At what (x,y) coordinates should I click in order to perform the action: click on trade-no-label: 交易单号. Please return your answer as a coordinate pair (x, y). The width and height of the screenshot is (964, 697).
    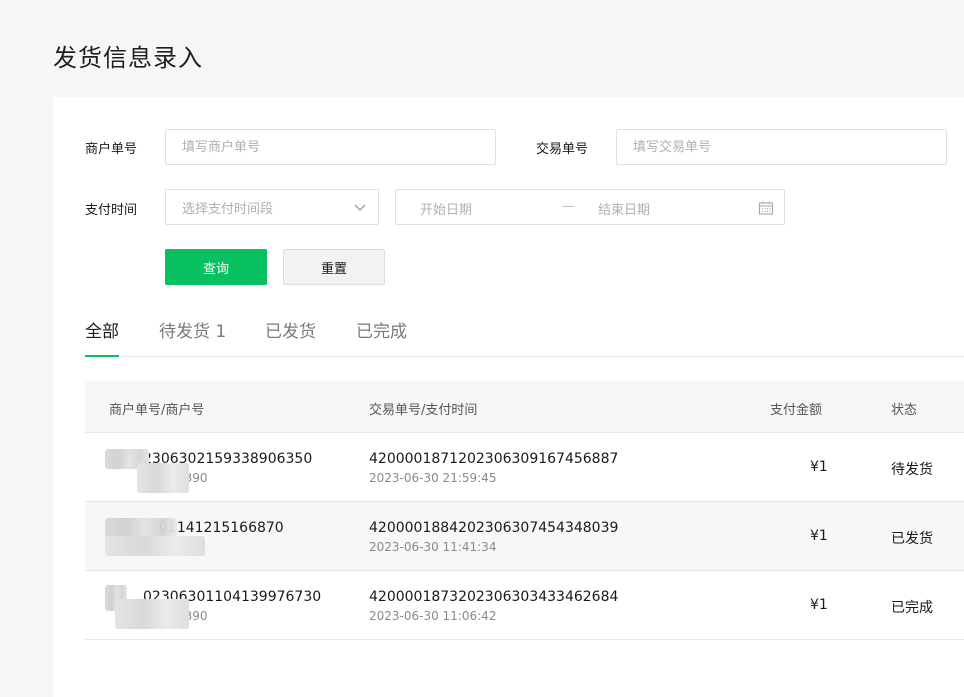
    Looking at the image, I should click on (562, 149).